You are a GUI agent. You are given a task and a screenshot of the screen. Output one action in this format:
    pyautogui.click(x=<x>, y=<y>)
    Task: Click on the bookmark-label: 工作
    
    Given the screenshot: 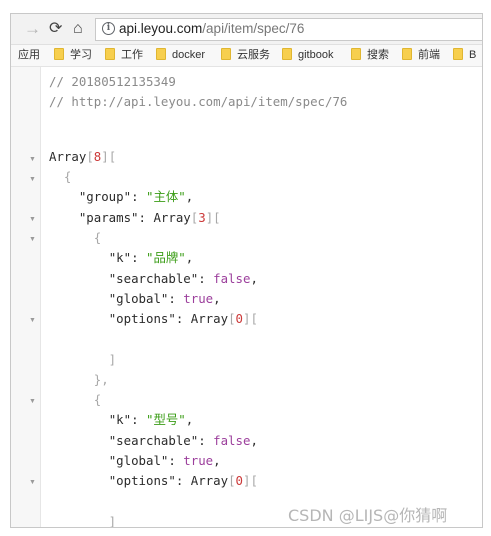 What is the action you would take?
    pyautogui.click(x=132, y=55)
    